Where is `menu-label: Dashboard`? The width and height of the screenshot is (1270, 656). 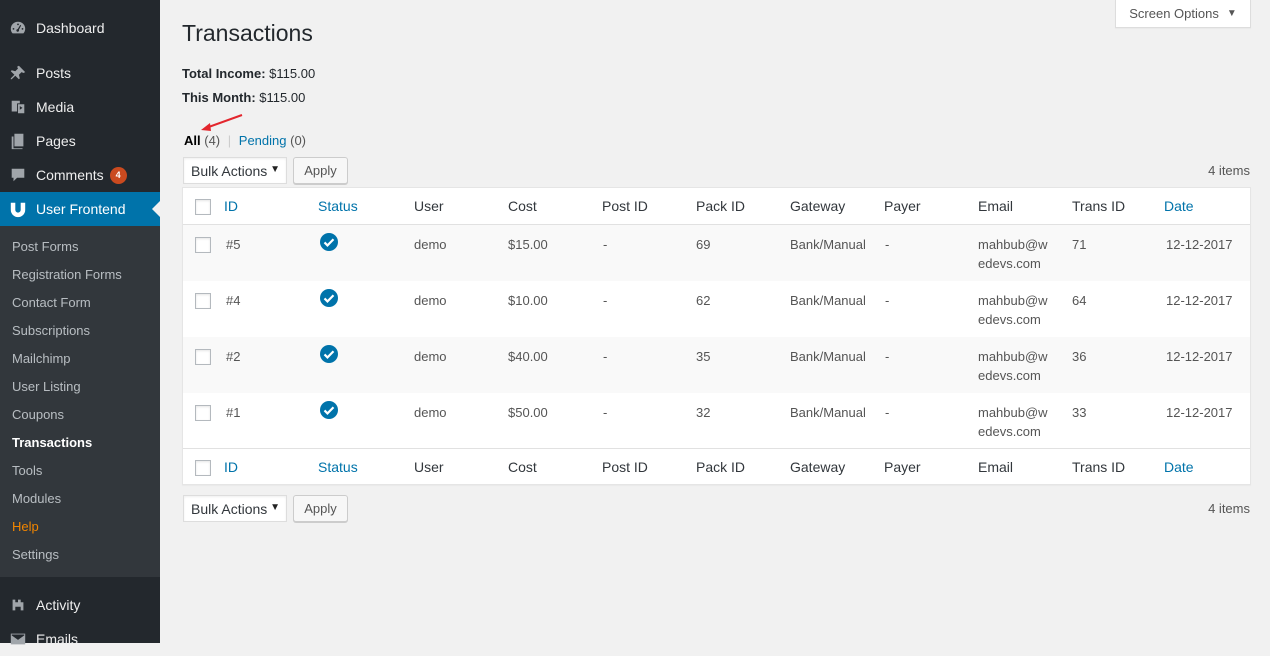 menu-label: Dashboard is located at coordinates (70, 28).